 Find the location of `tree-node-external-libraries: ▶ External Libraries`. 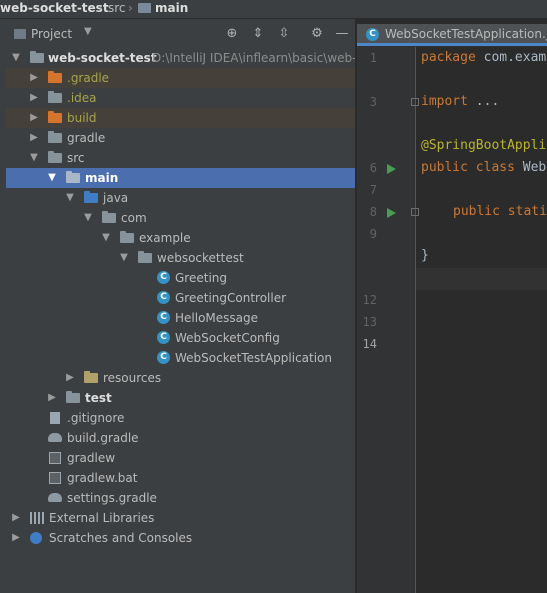

tree-node-external-libraries: ▶ External Libraries is located at coordinates (180, 518).